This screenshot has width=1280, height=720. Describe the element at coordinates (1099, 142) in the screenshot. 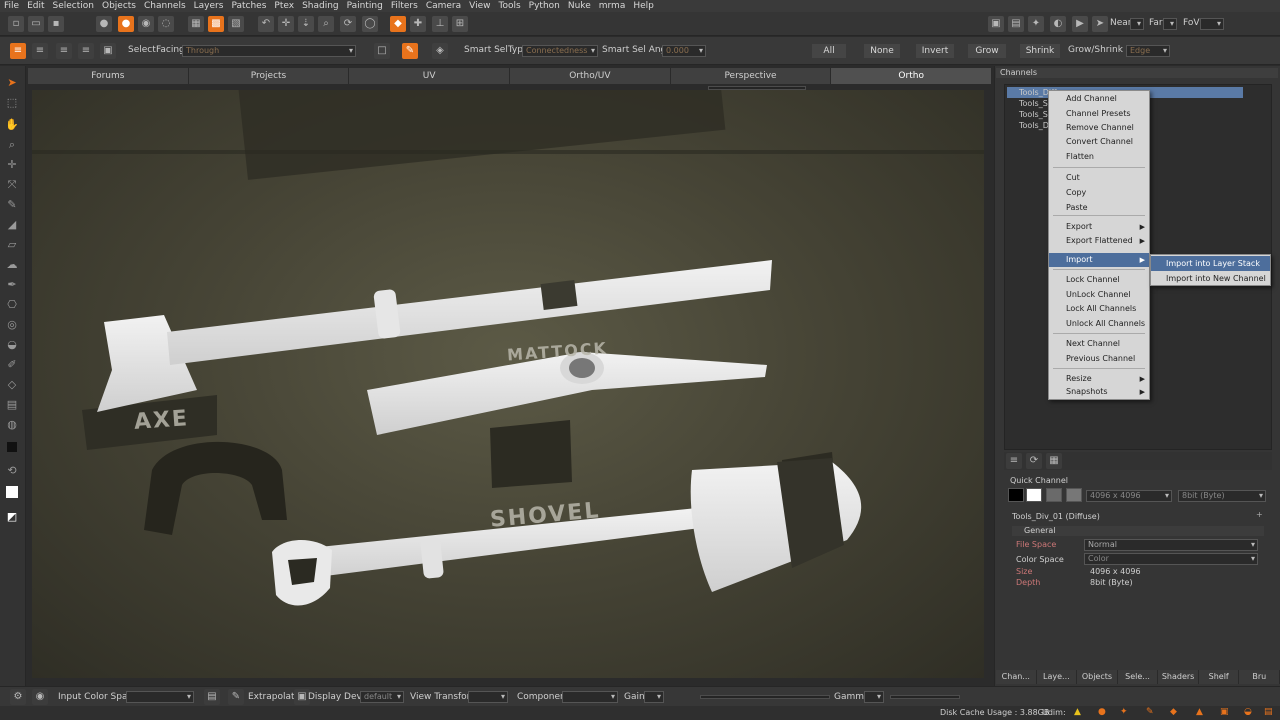

I see `context-menu-item: Convert Channel` at that location.